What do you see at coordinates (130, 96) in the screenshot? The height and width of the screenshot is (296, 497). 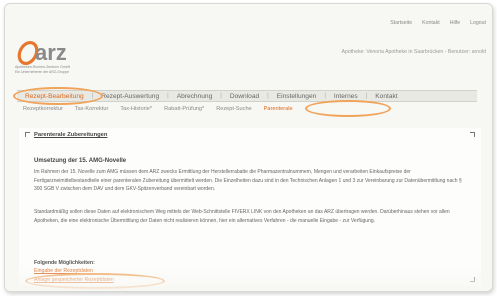 I see `nav-rezept-auswertung: Rezept-Auswertung` at bounding box center [130, 96].